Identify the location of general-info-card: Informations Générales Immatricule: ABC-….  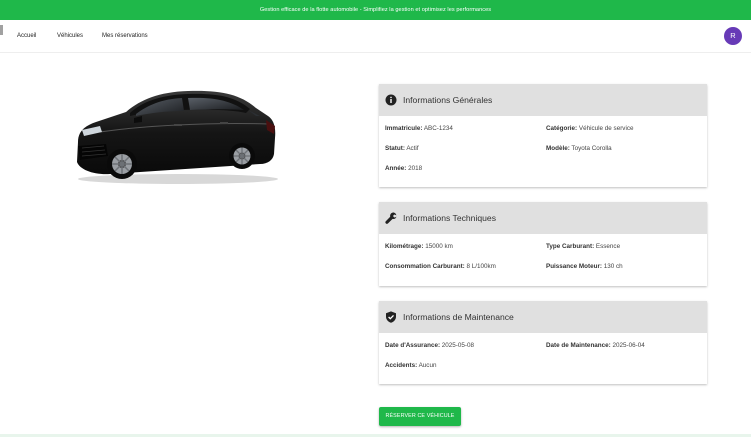
(543, 135).